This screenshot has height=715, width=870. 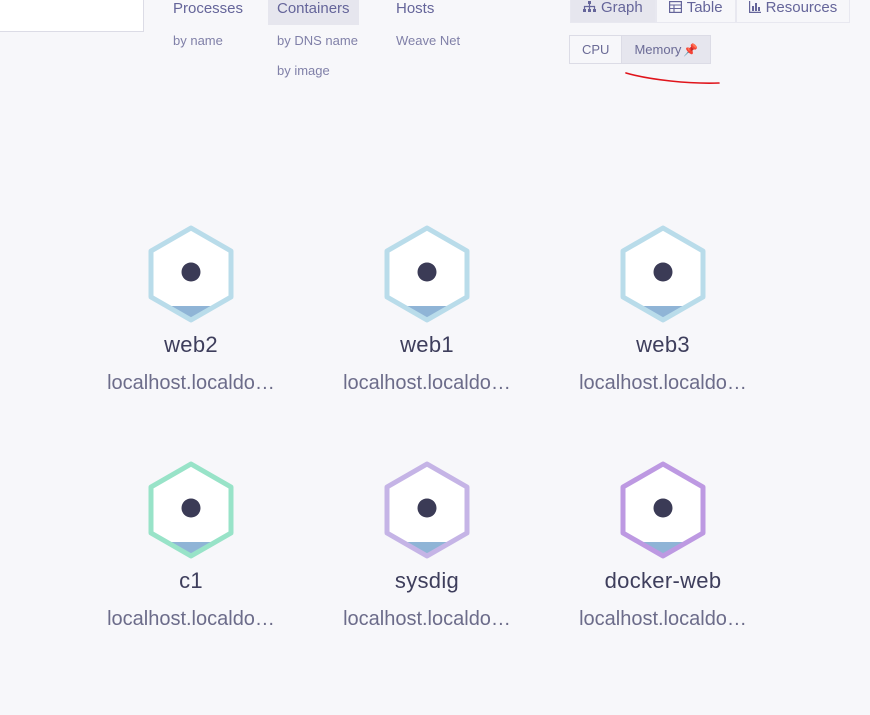 What do you see at coordinates (672, 78) in the screenshot?
I see `annotation-underline` at bounding box center [672, 78].